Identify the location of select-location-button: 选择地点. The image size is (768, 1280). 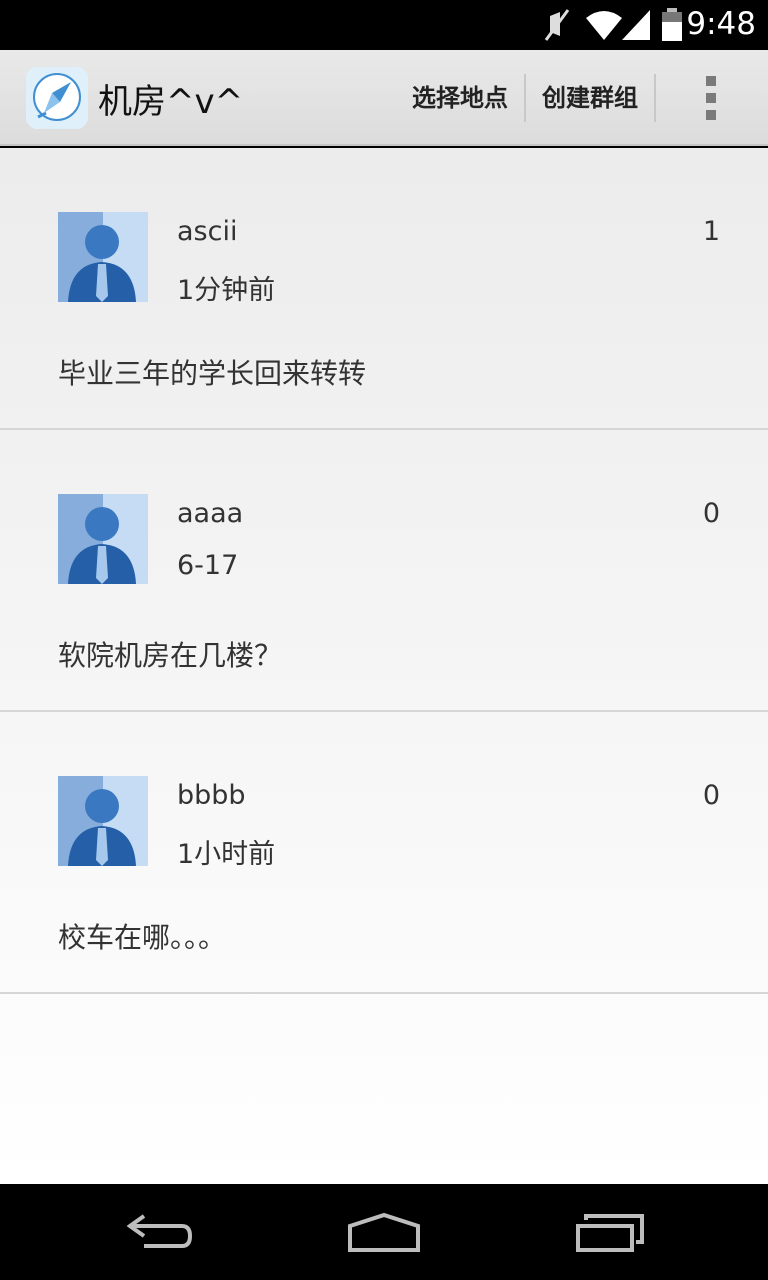
(460, 95).